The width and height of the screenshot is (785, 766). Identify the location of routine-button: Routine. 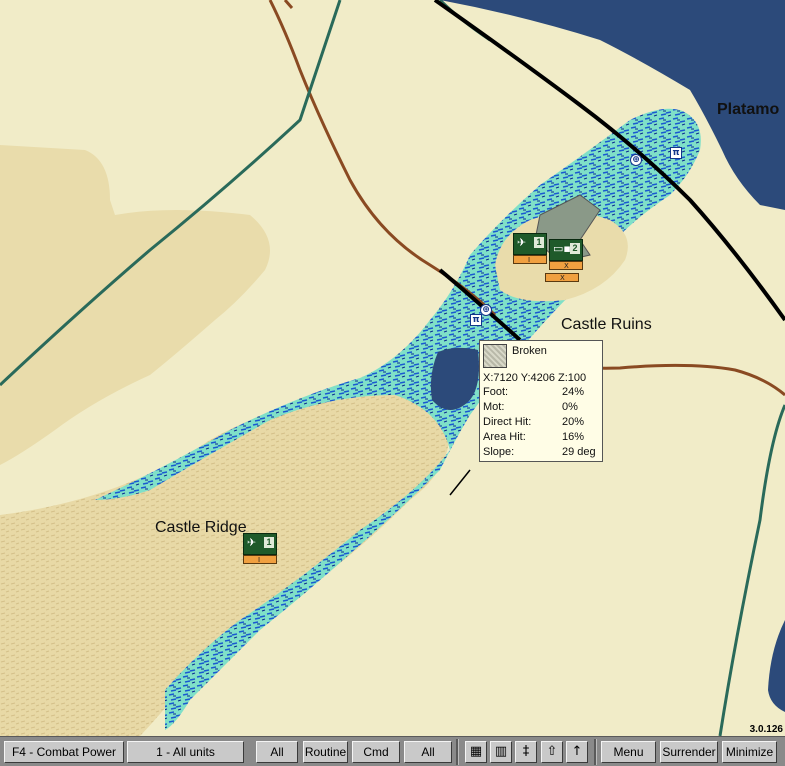
(325, 752).